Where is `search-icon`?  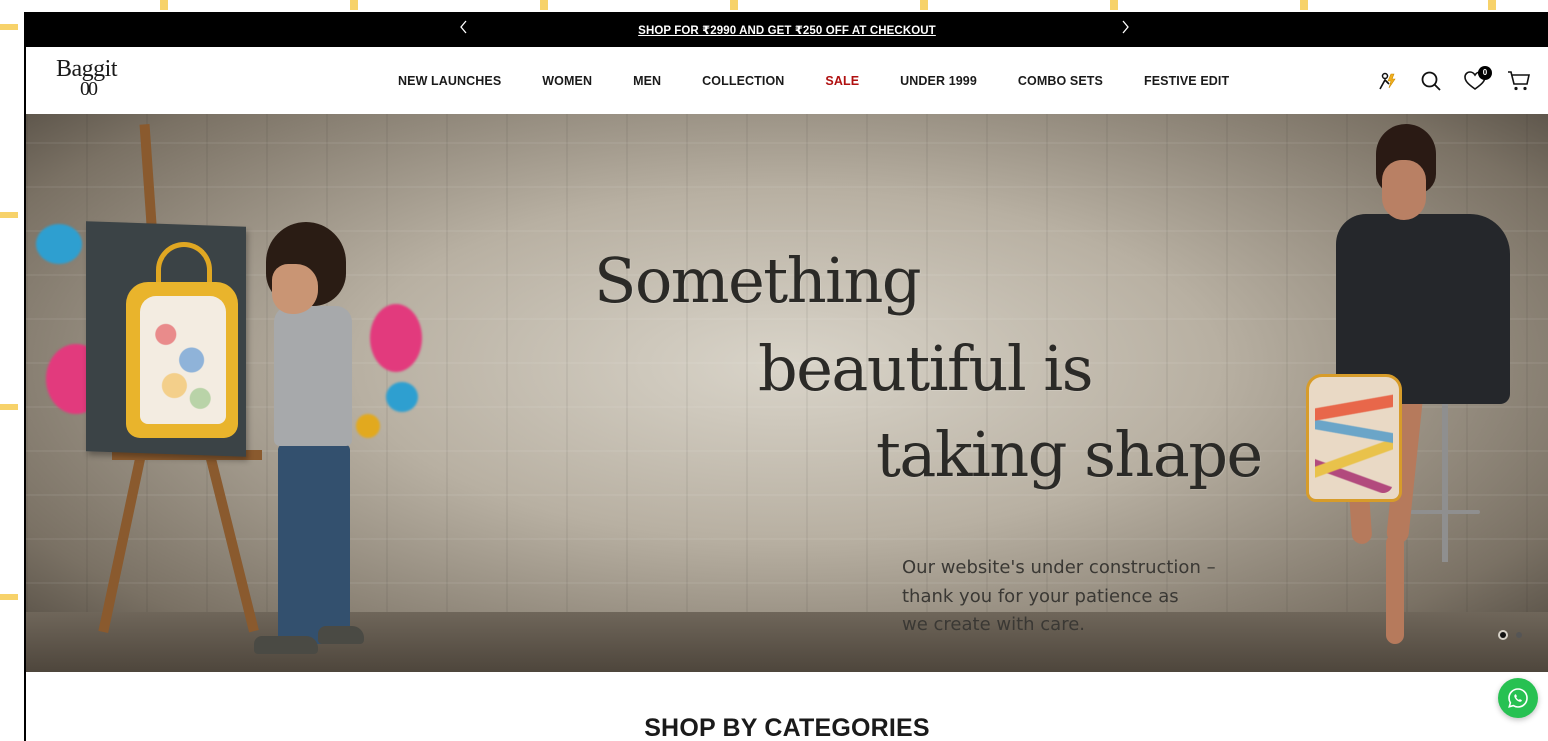
search-icon is located at coordinates (1431, 81).